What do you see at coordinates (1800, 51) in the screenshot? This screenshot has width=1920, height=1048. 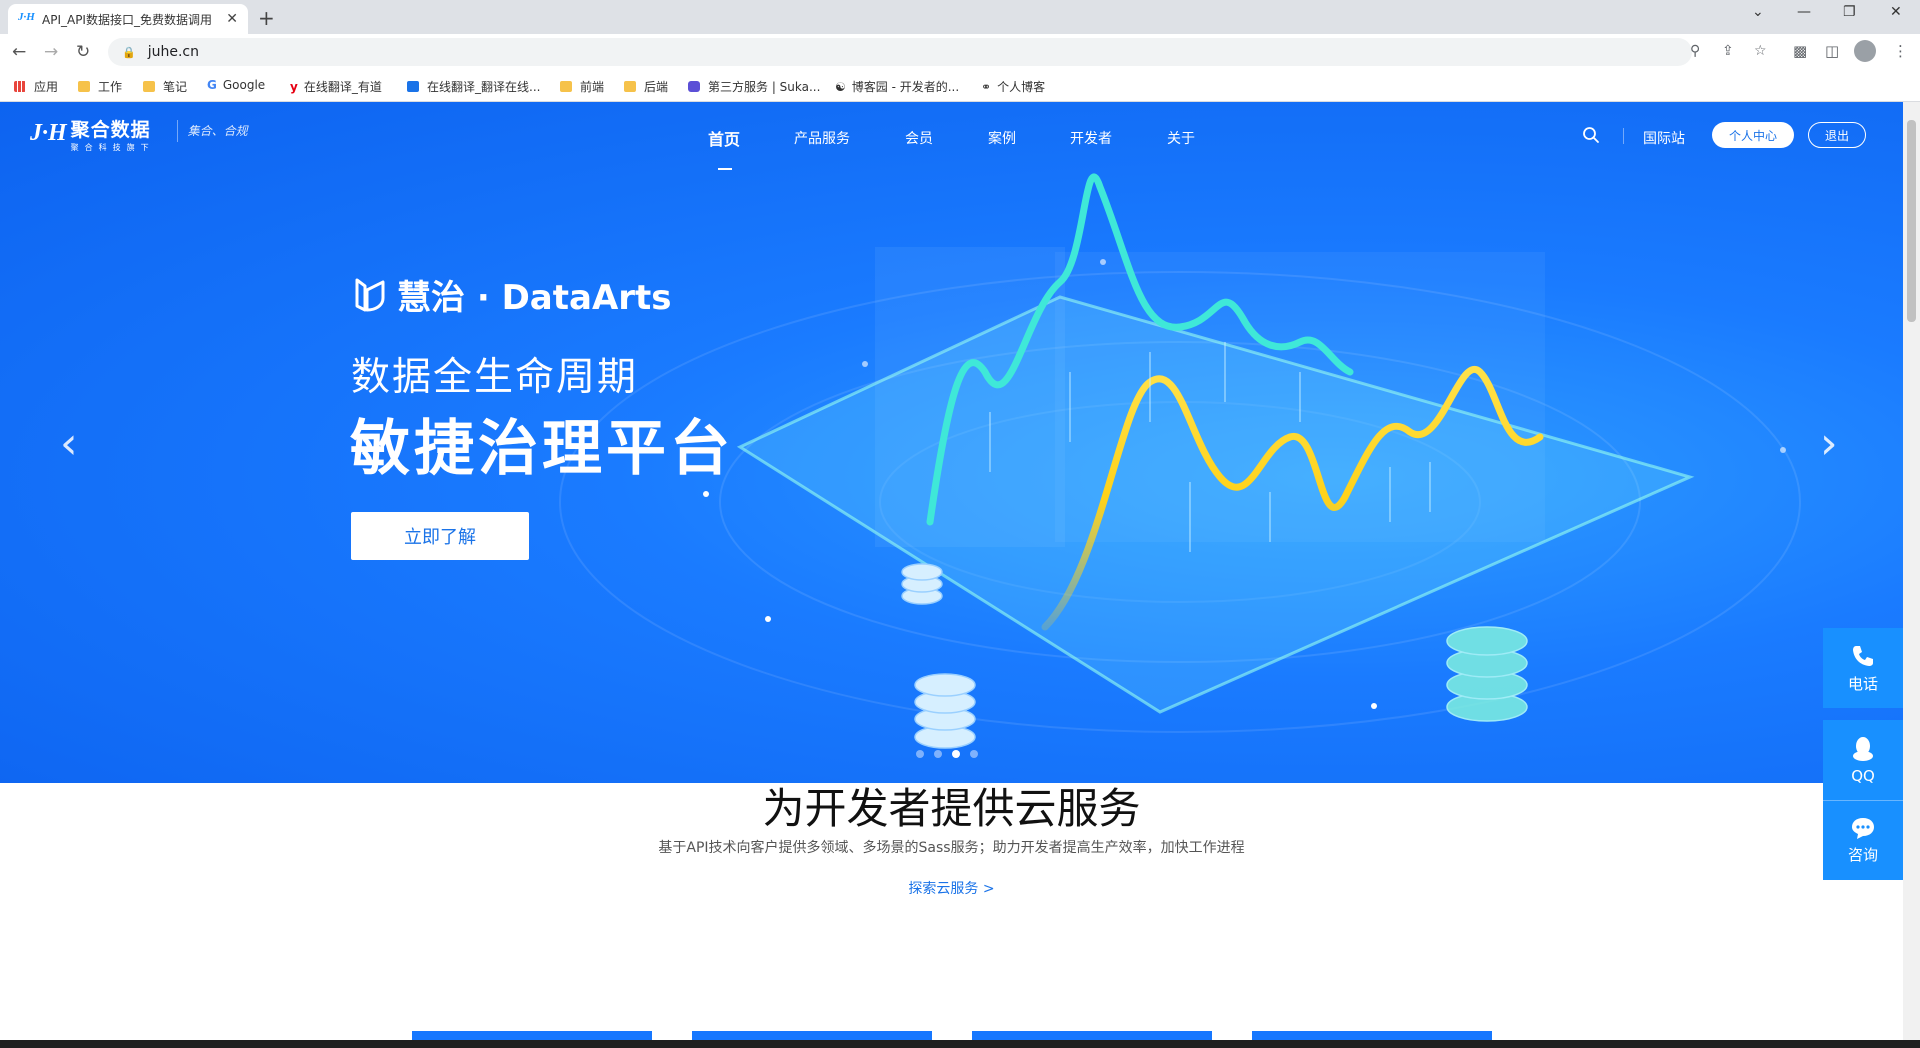 I see `extensions-puzzle-icon: ▩` at bounding box center [1800, 51].